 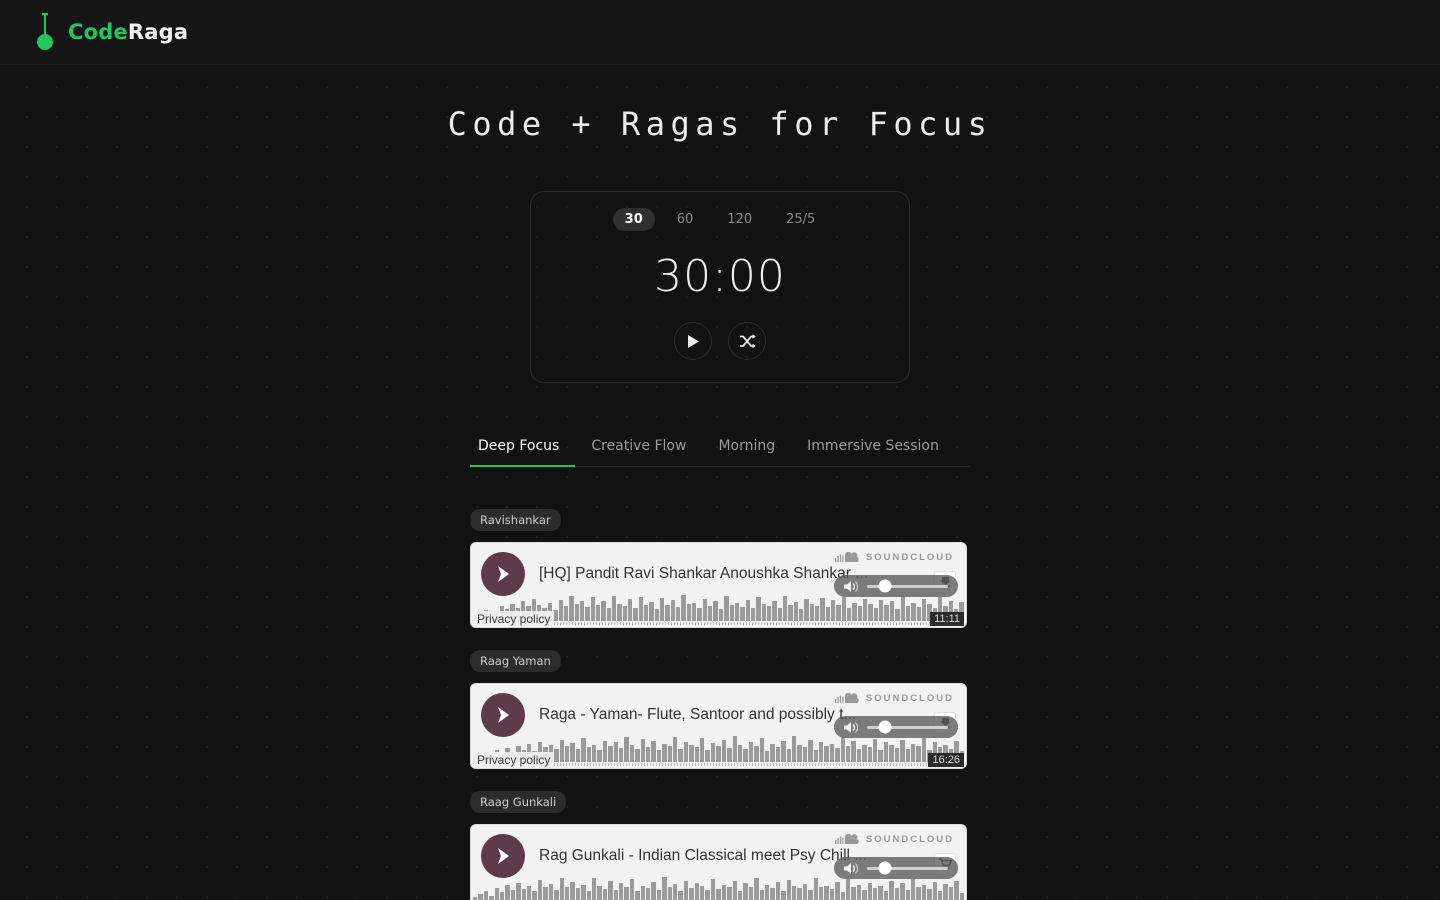 I want to click on timer-controls, so click(x=720, y=341).